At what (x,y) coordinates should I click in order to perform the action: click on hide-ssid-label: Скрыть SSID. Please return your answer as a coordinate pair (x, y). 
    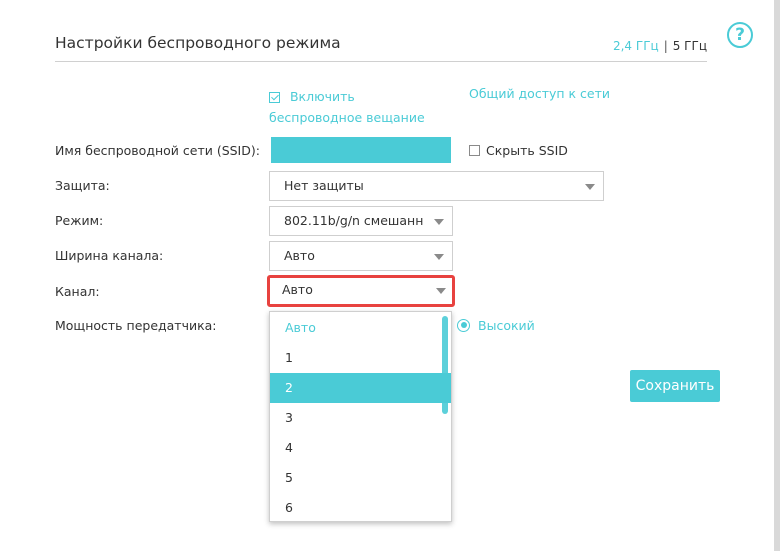
    Looking at the image, I should click on (527, 150).